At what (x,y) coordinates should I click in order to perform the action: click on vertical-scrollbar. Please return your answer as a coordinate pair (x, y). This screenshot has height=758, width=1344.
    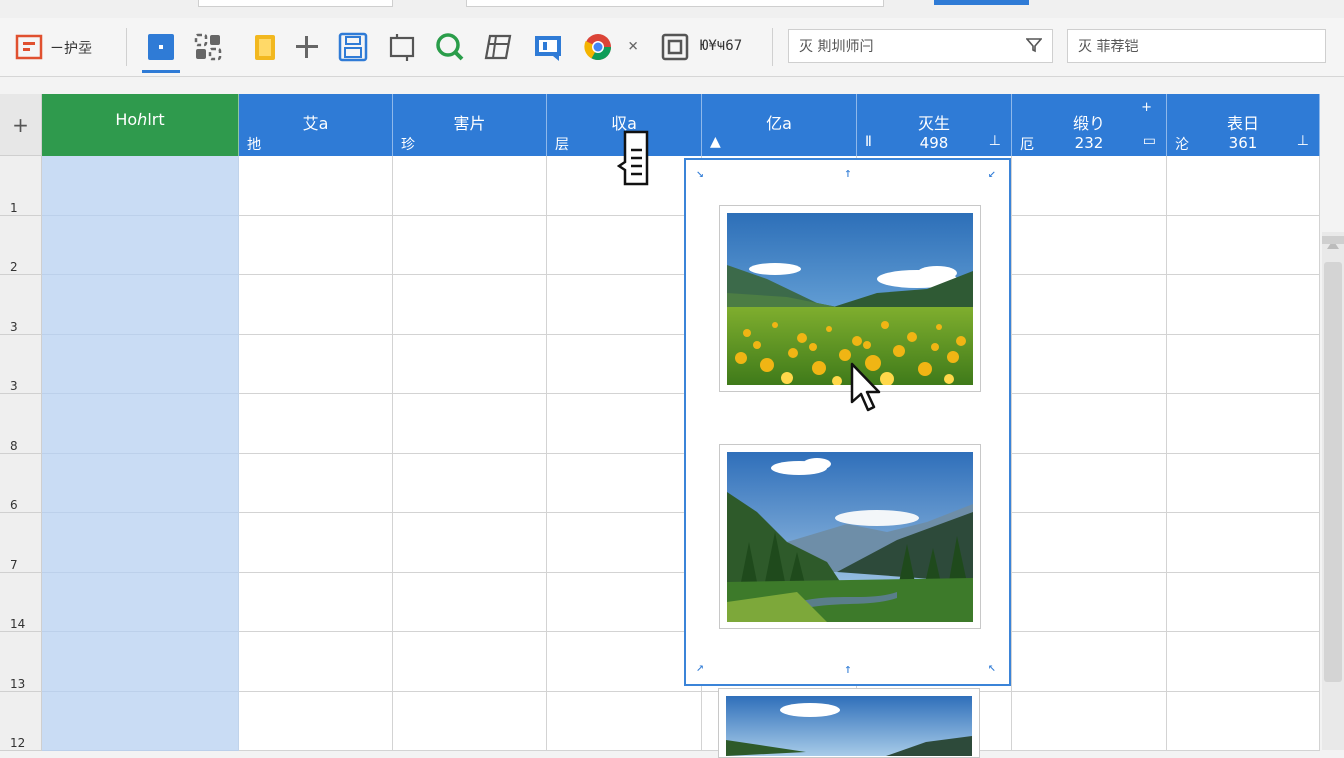
    Looking at the image, I should click on (1333, 491).